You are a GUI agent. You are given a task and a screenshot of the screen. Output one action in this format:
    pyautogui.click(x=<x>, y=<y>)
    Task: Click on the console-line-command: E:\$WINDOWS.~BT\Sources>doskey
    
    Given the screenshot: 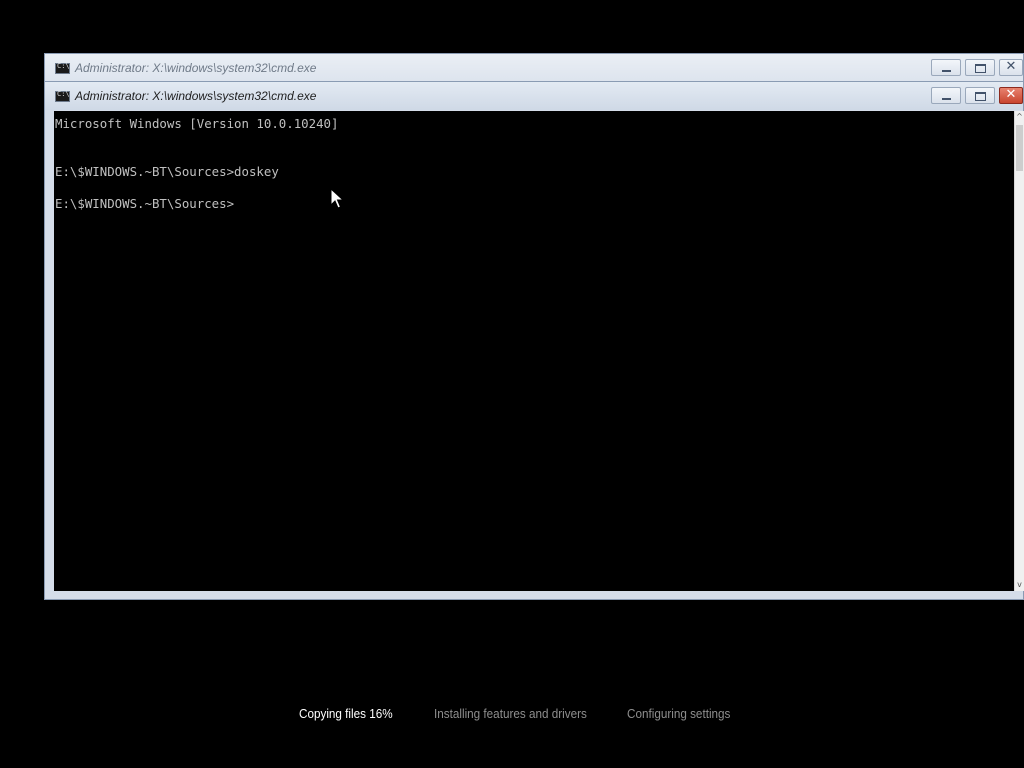 What is the action you would take?
    pyautogui.click(x=167, y=171)
    